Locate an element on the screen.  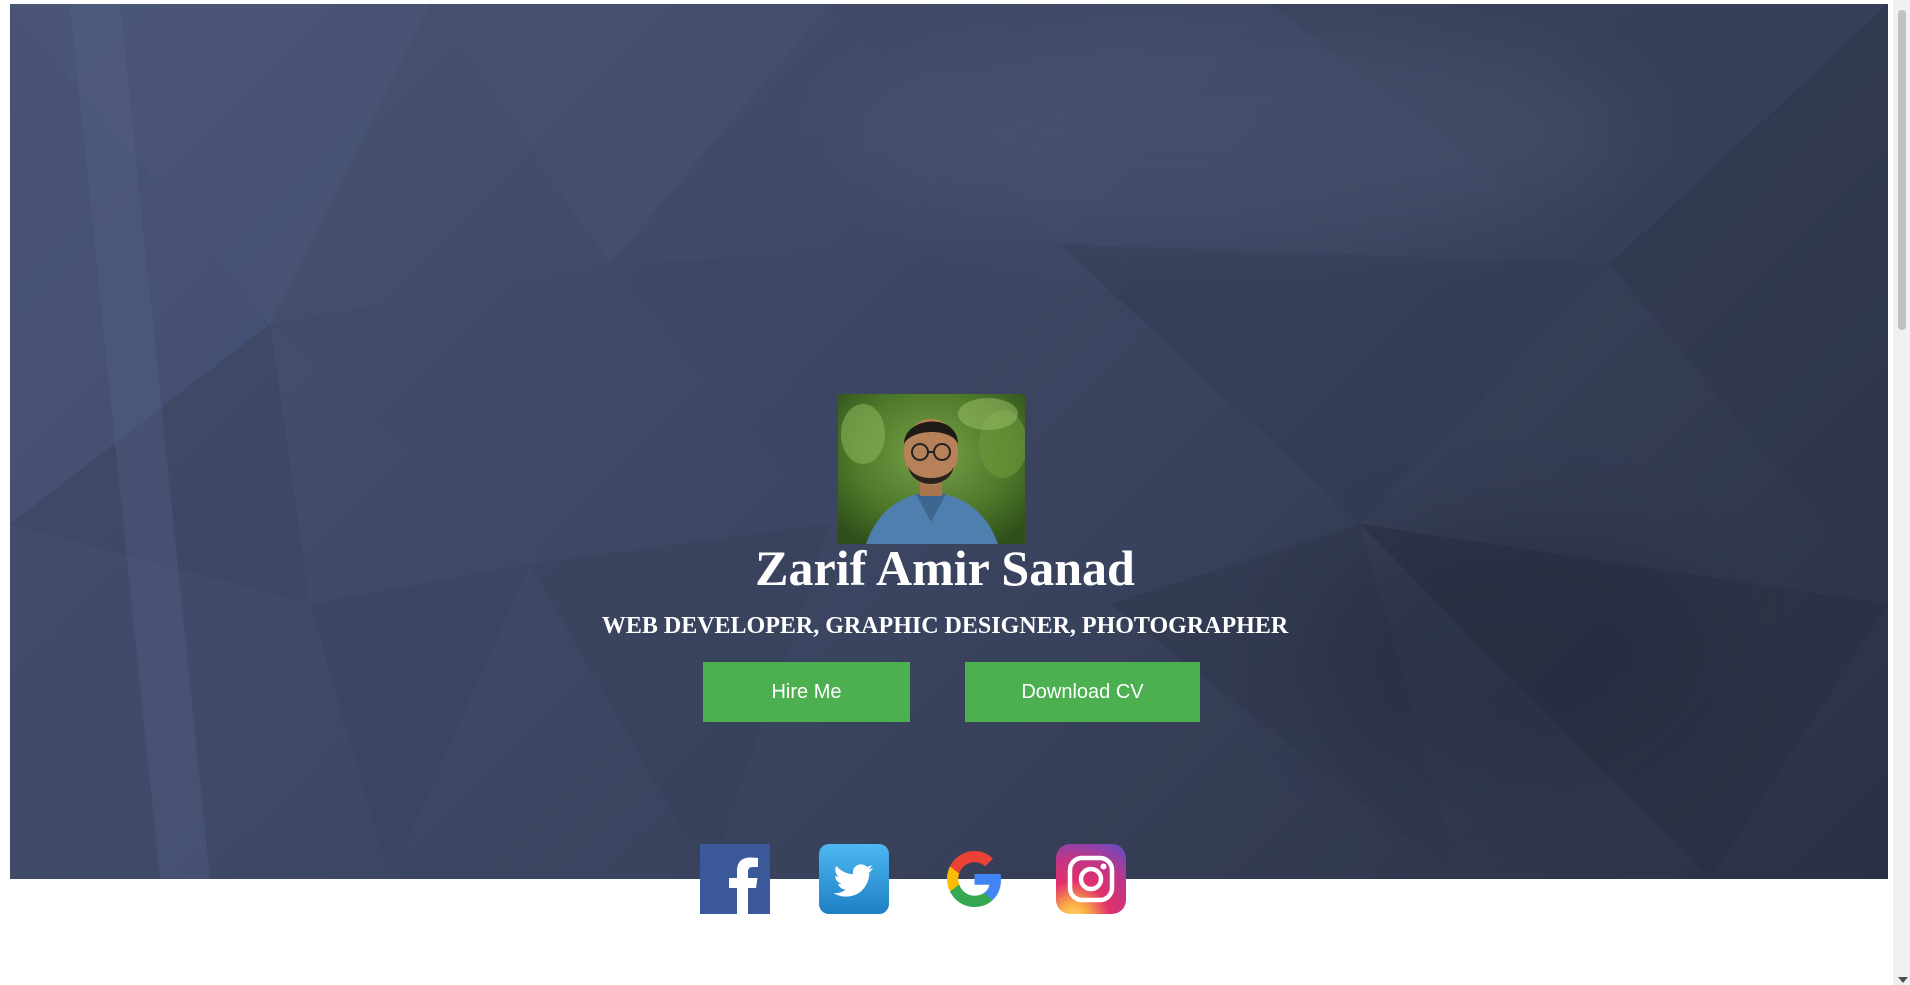
profile-photo-image is located at coordinates (931, 469).